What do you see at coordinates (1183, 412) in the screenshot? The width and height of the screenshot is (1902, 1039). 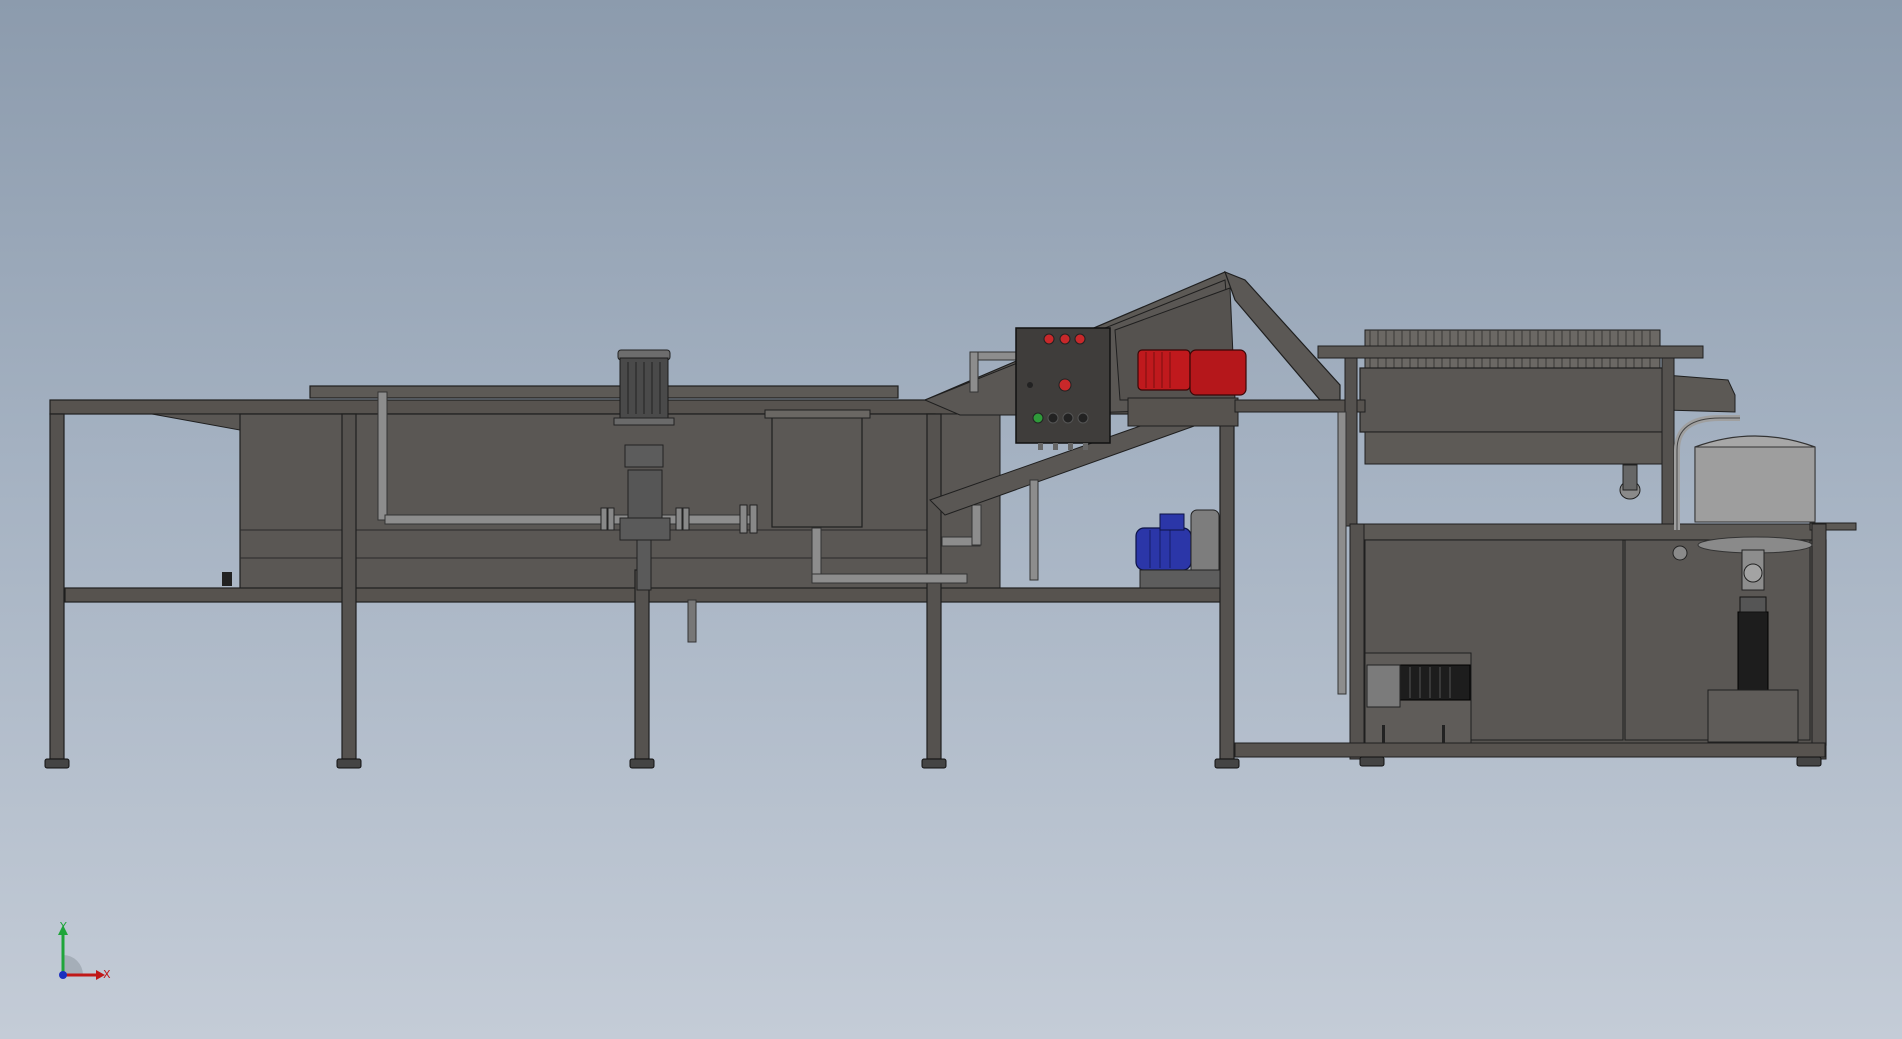 I see `motor-mount` at bounding box center [1183, 412].